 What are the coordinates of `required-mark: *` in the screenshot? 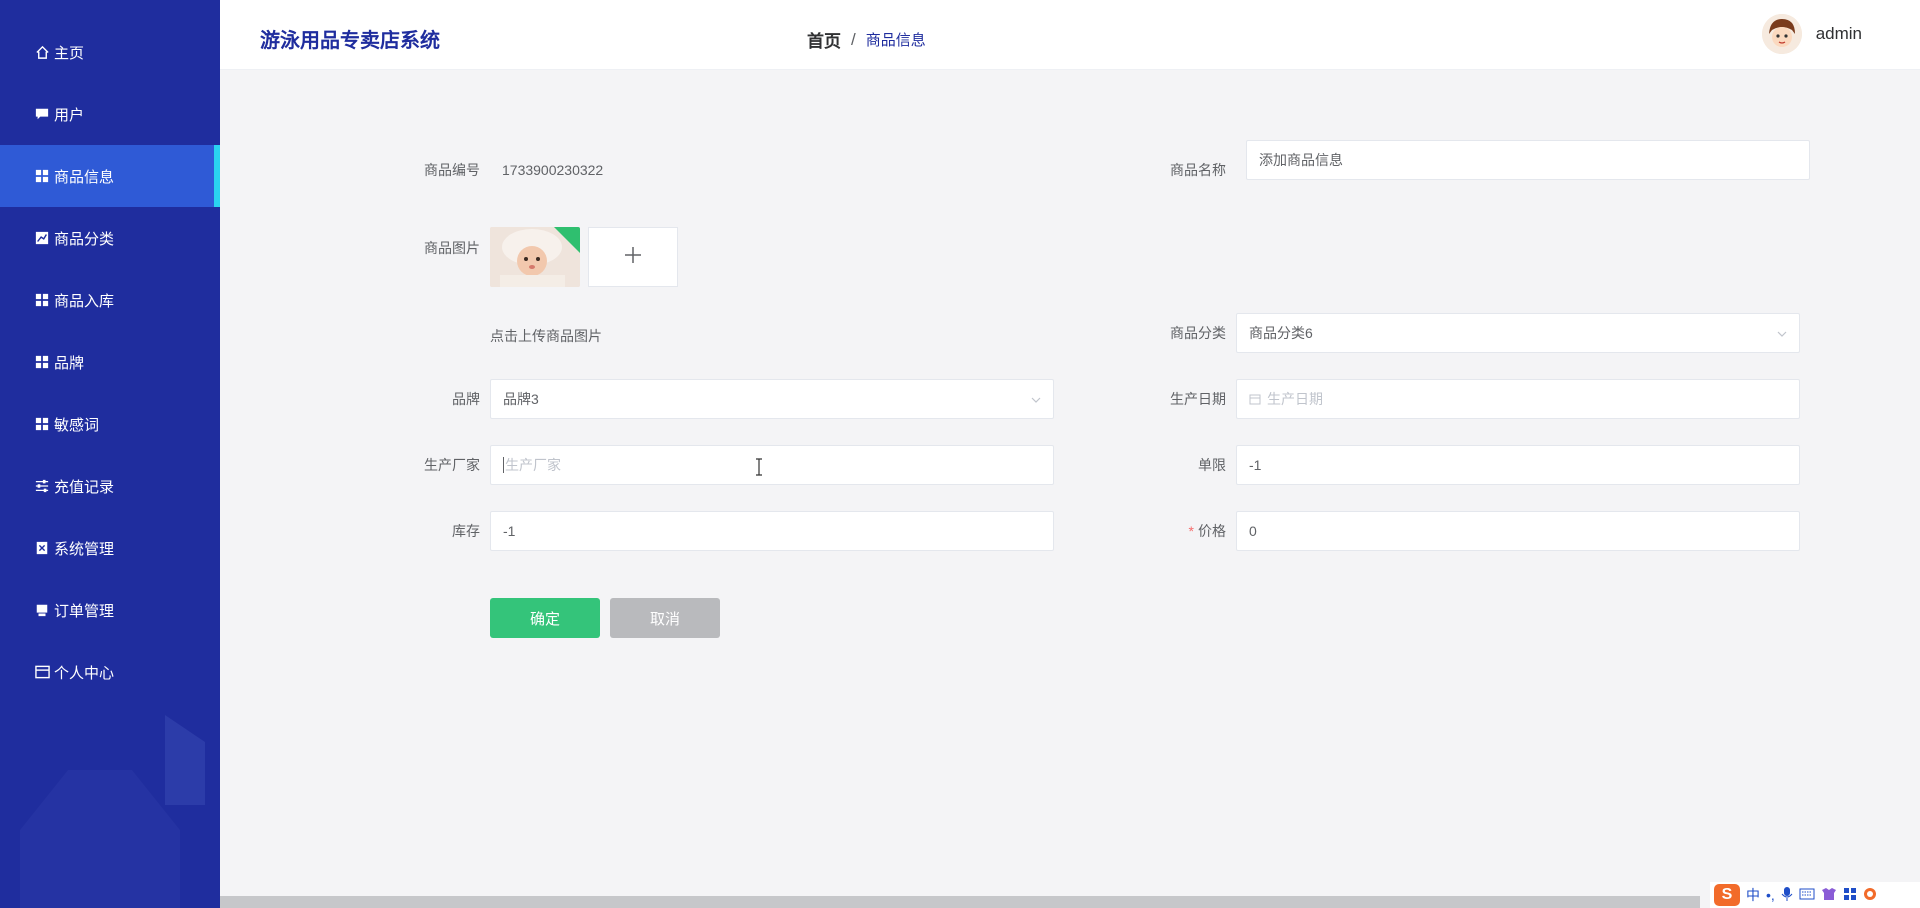 It's located at (1191, 531).